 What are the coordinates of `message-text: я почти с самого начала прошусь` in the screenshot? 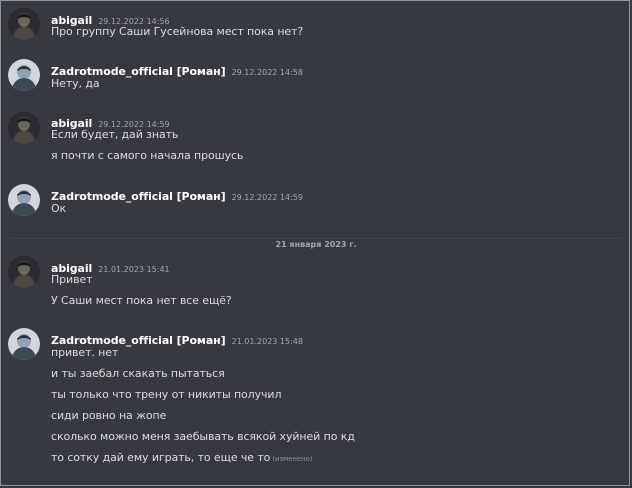 It's located at (147, 155).